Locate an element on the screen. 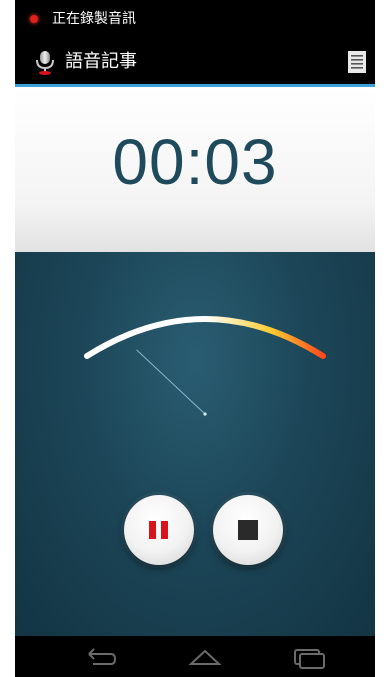 This screenshot has height=677, width=390. status-notification-text: 正在錄製音訊 is located at coordinates (94, 19).